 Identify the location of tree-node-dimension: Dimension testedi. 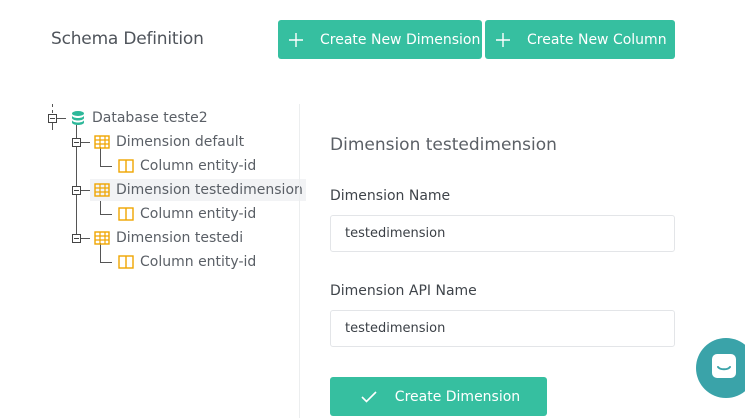
(170, 238).